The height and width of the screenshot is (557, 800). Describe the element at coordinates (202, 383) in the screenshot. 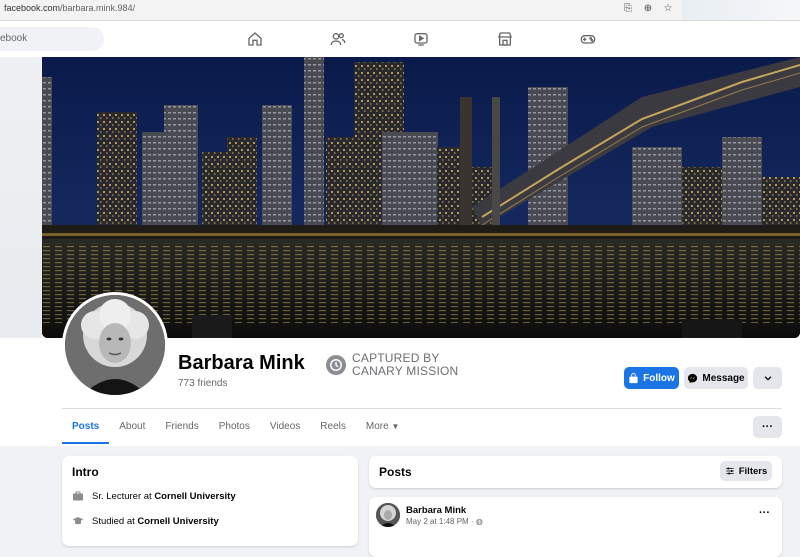

I see `friends-count: 773 friends` at that location.